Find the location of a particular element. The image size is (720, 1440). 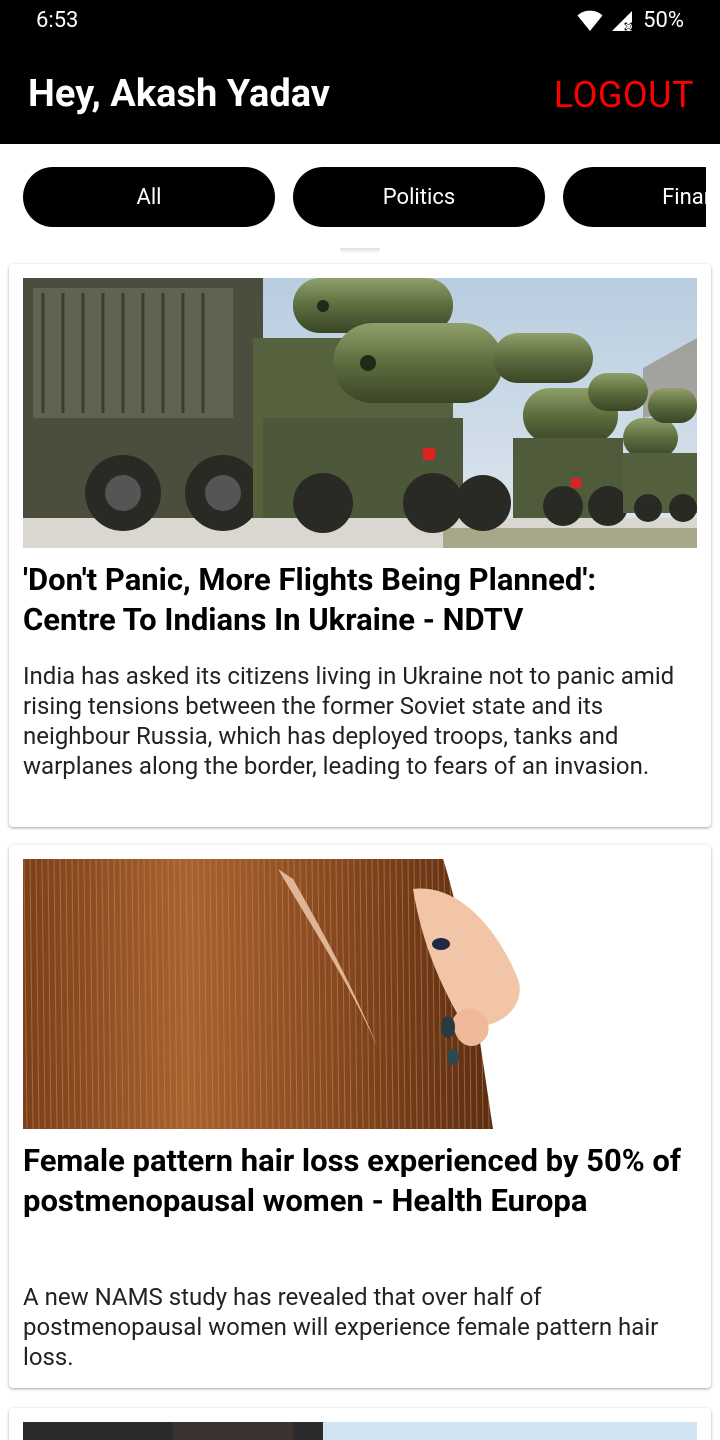

chip-finance: Finan is located at coordinates (634, 197).